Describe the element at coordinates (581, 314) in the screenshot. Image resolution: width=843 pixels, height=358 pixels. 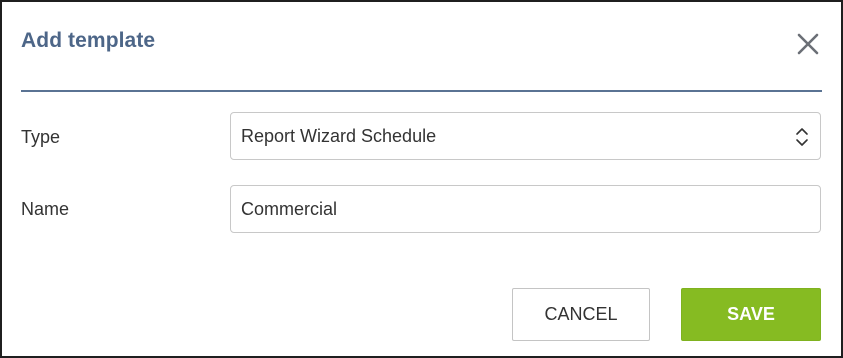
I see `cancel-button: CANCEL` at that location.